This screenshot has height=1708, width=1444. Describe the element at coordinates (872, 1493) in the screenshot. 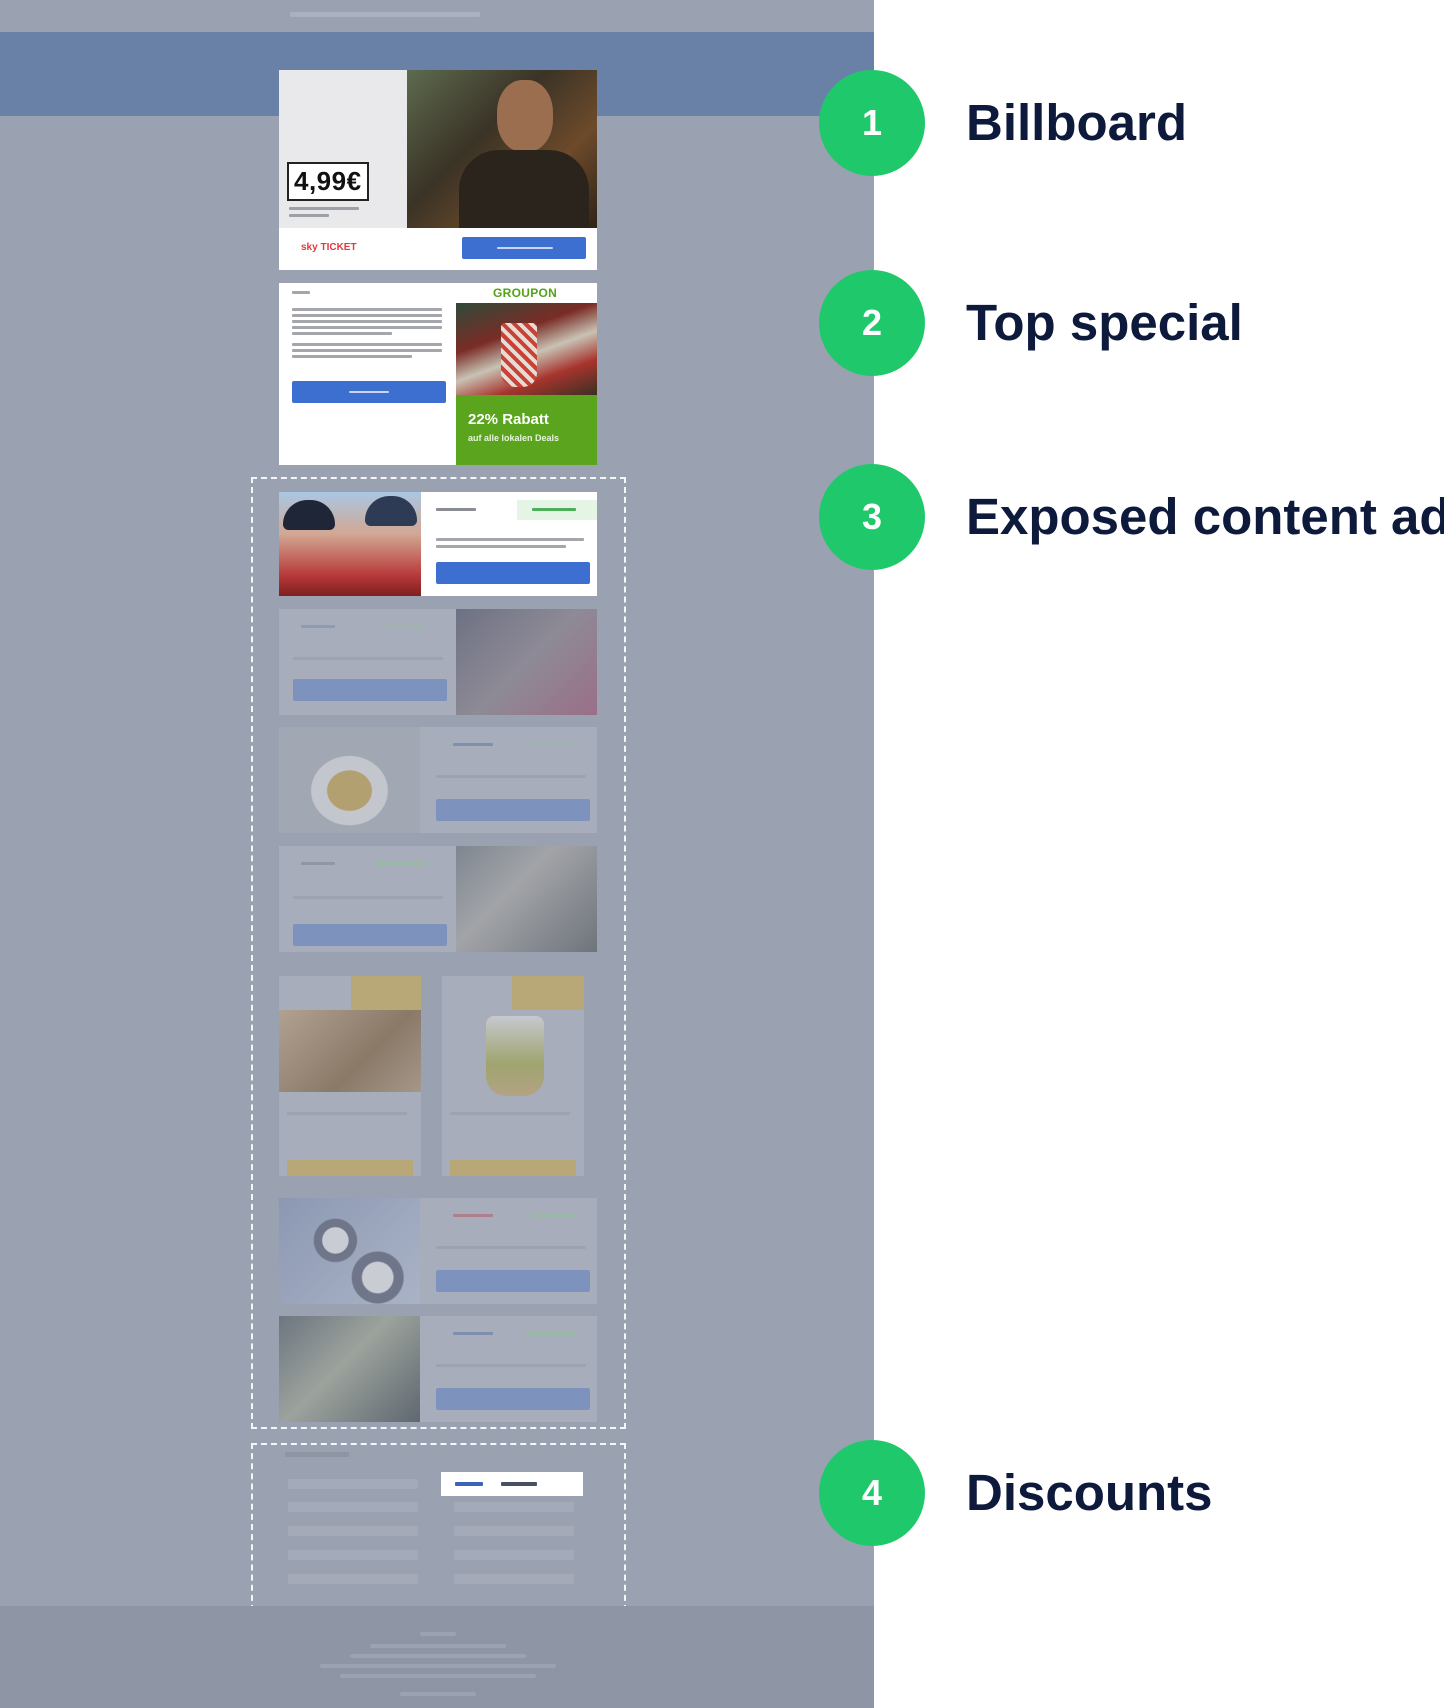

I see `legend-badge-4: 4` at that location.